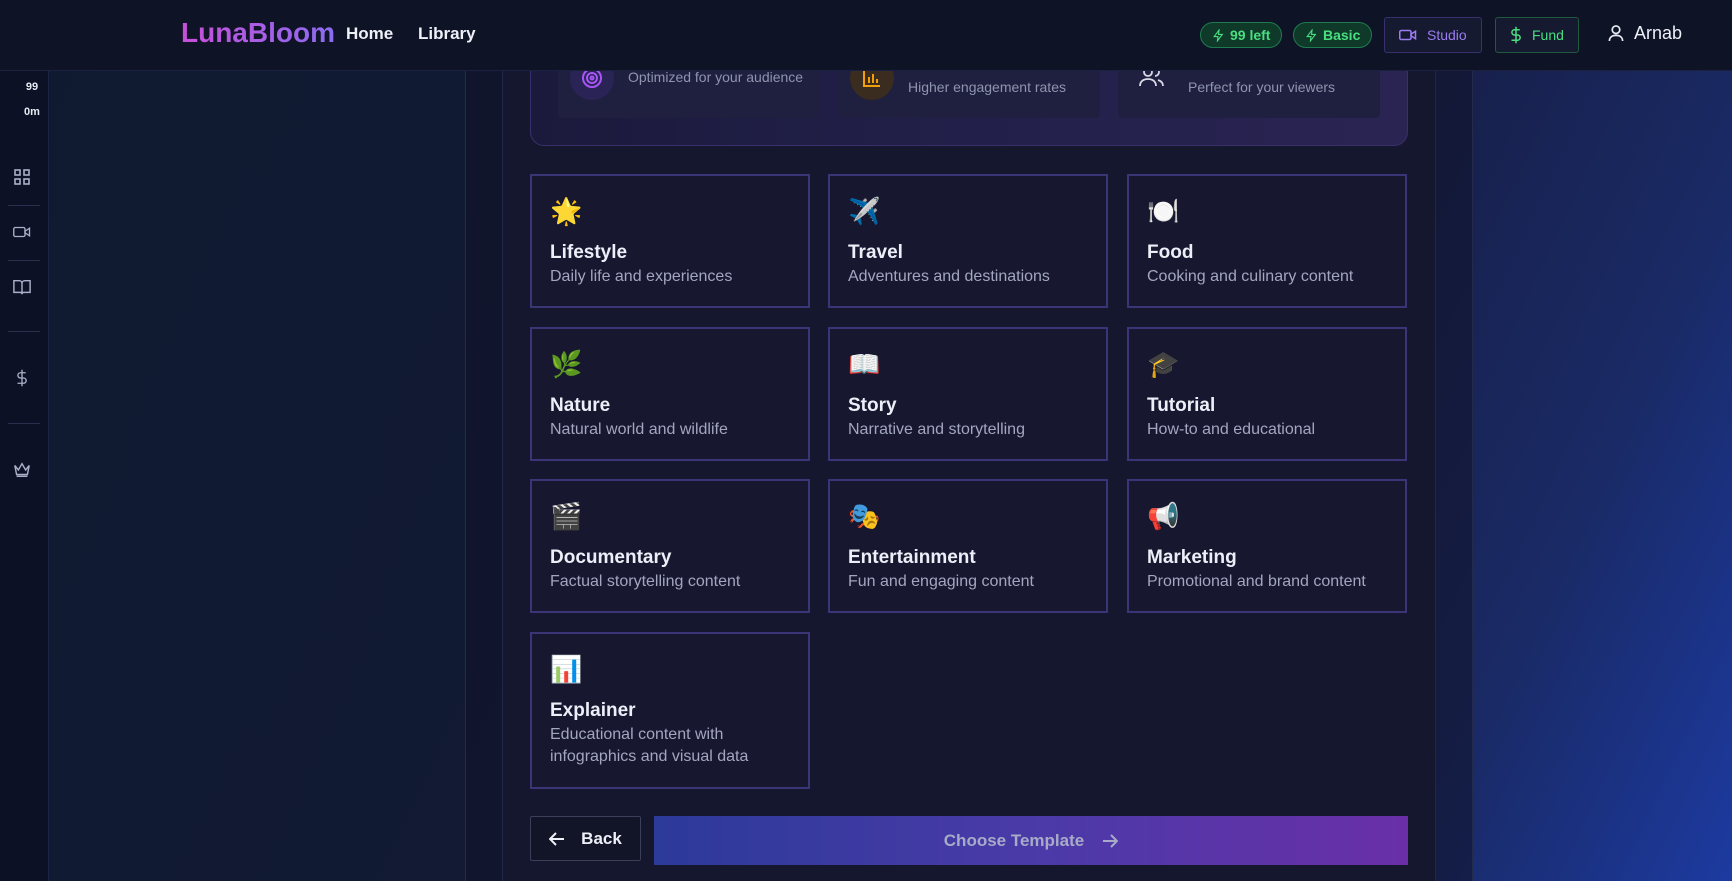  I want to click on clapper-board-icon: 🎬, so click(566, 516).